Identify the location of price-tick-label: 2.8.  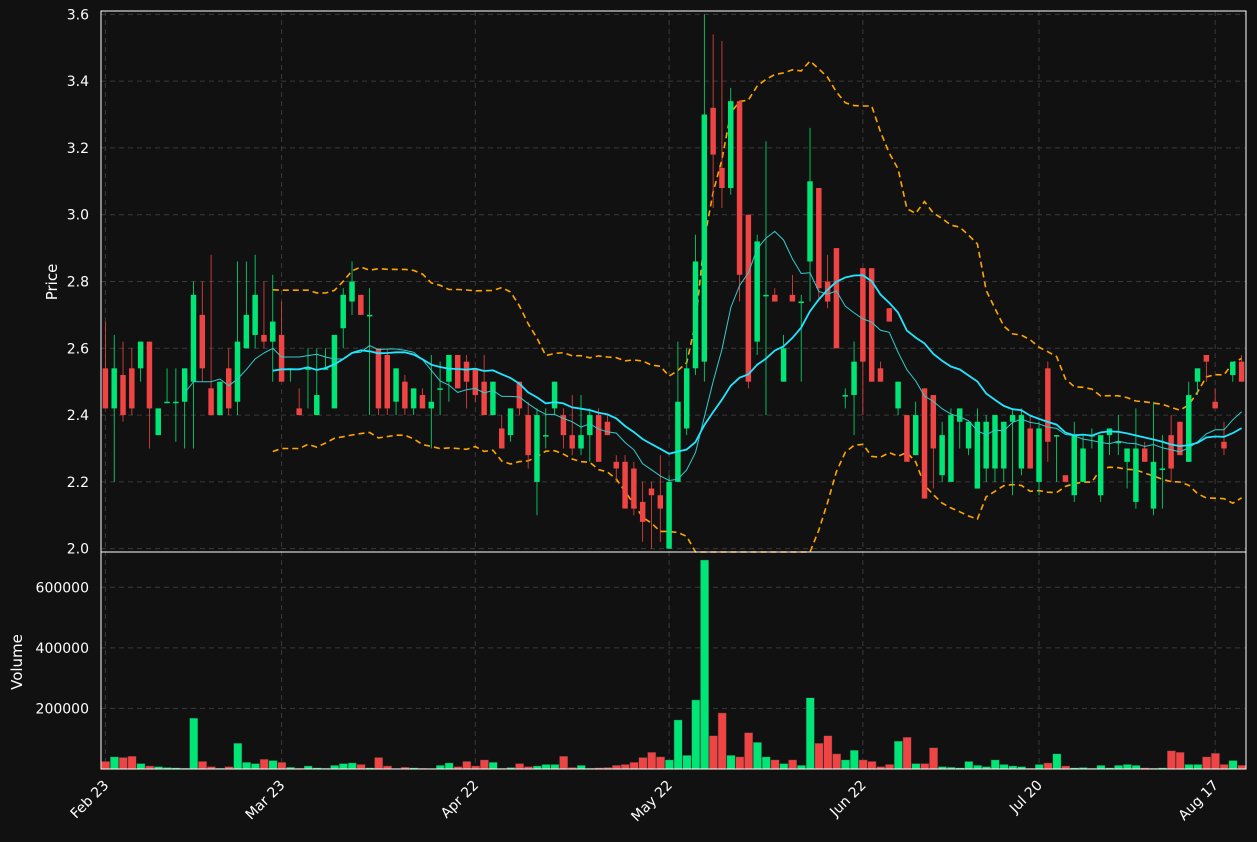
(78, 283).